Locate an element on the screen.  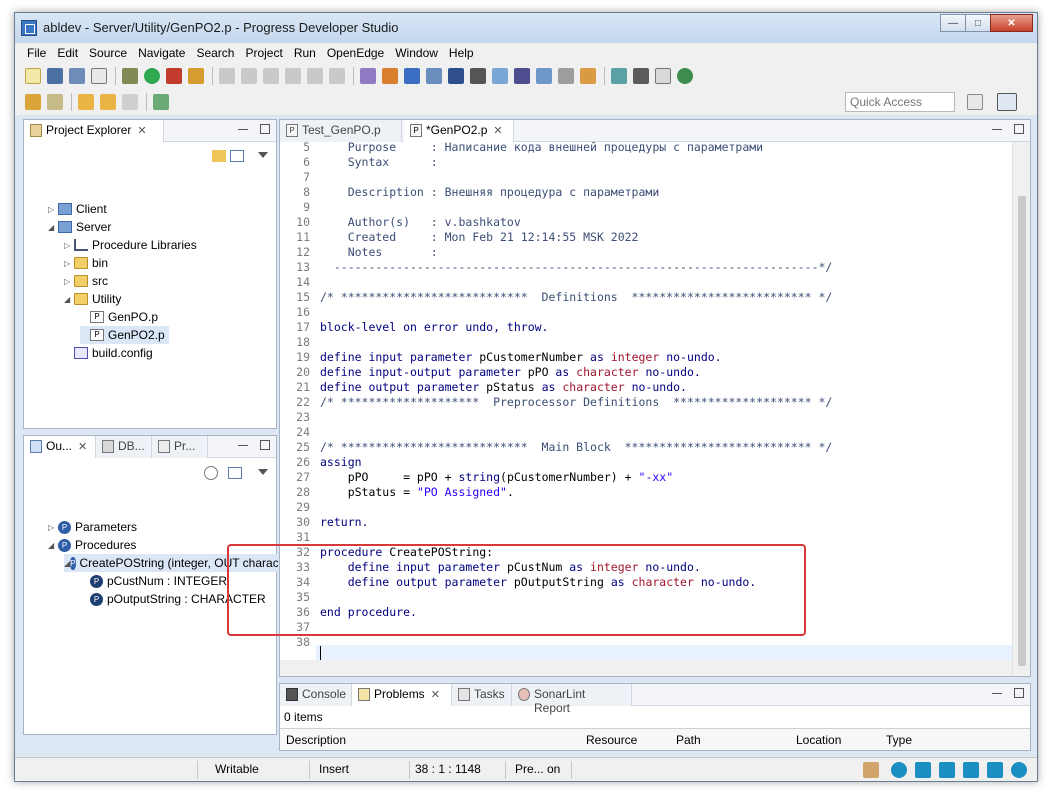
tree-item-src: ▷ src is located at coordinates (86, 281).